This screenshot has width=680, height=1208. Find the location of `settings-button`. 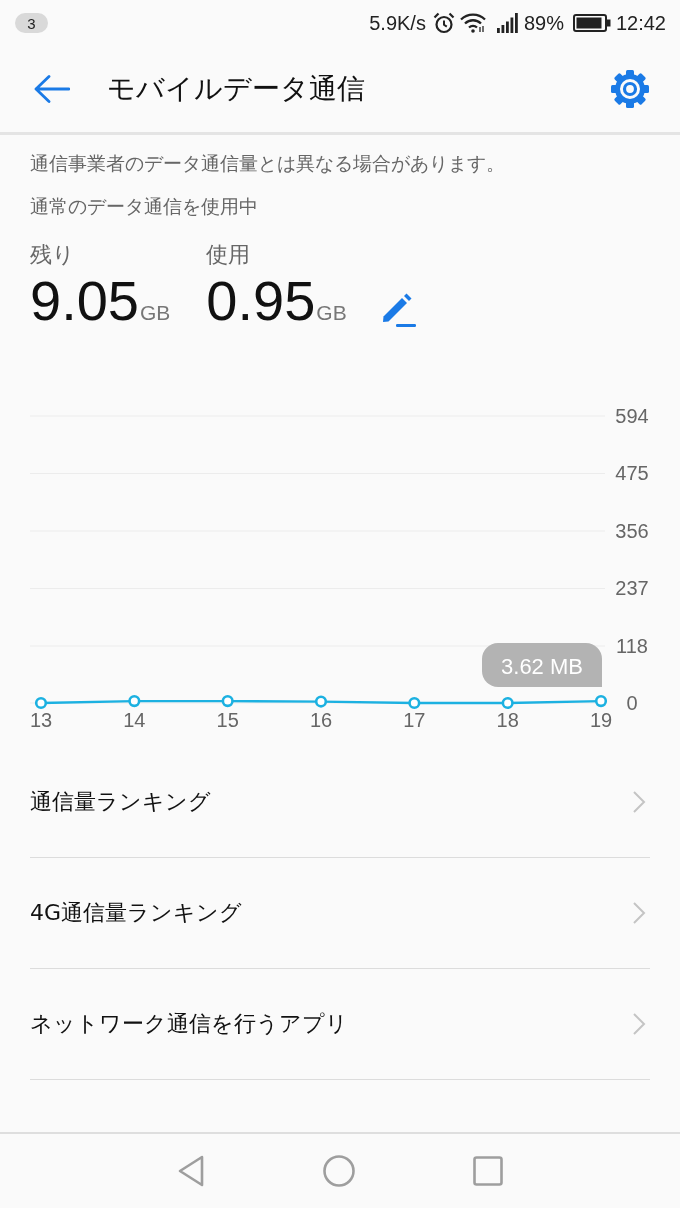

settings-button is located at coordinates (630, 89).